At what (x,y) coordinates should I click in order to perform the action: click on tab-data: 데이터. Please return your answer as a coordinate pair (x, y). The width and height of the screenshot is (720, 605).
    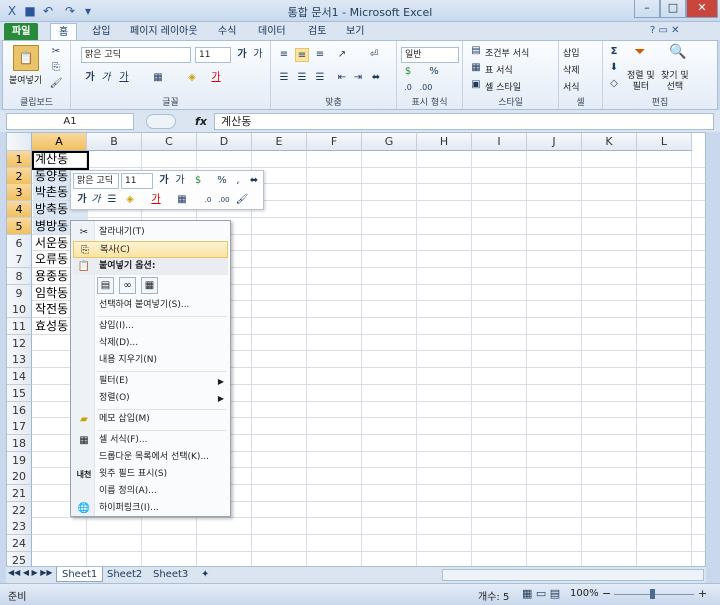
    Looking at the image, I should click on (272, 31).